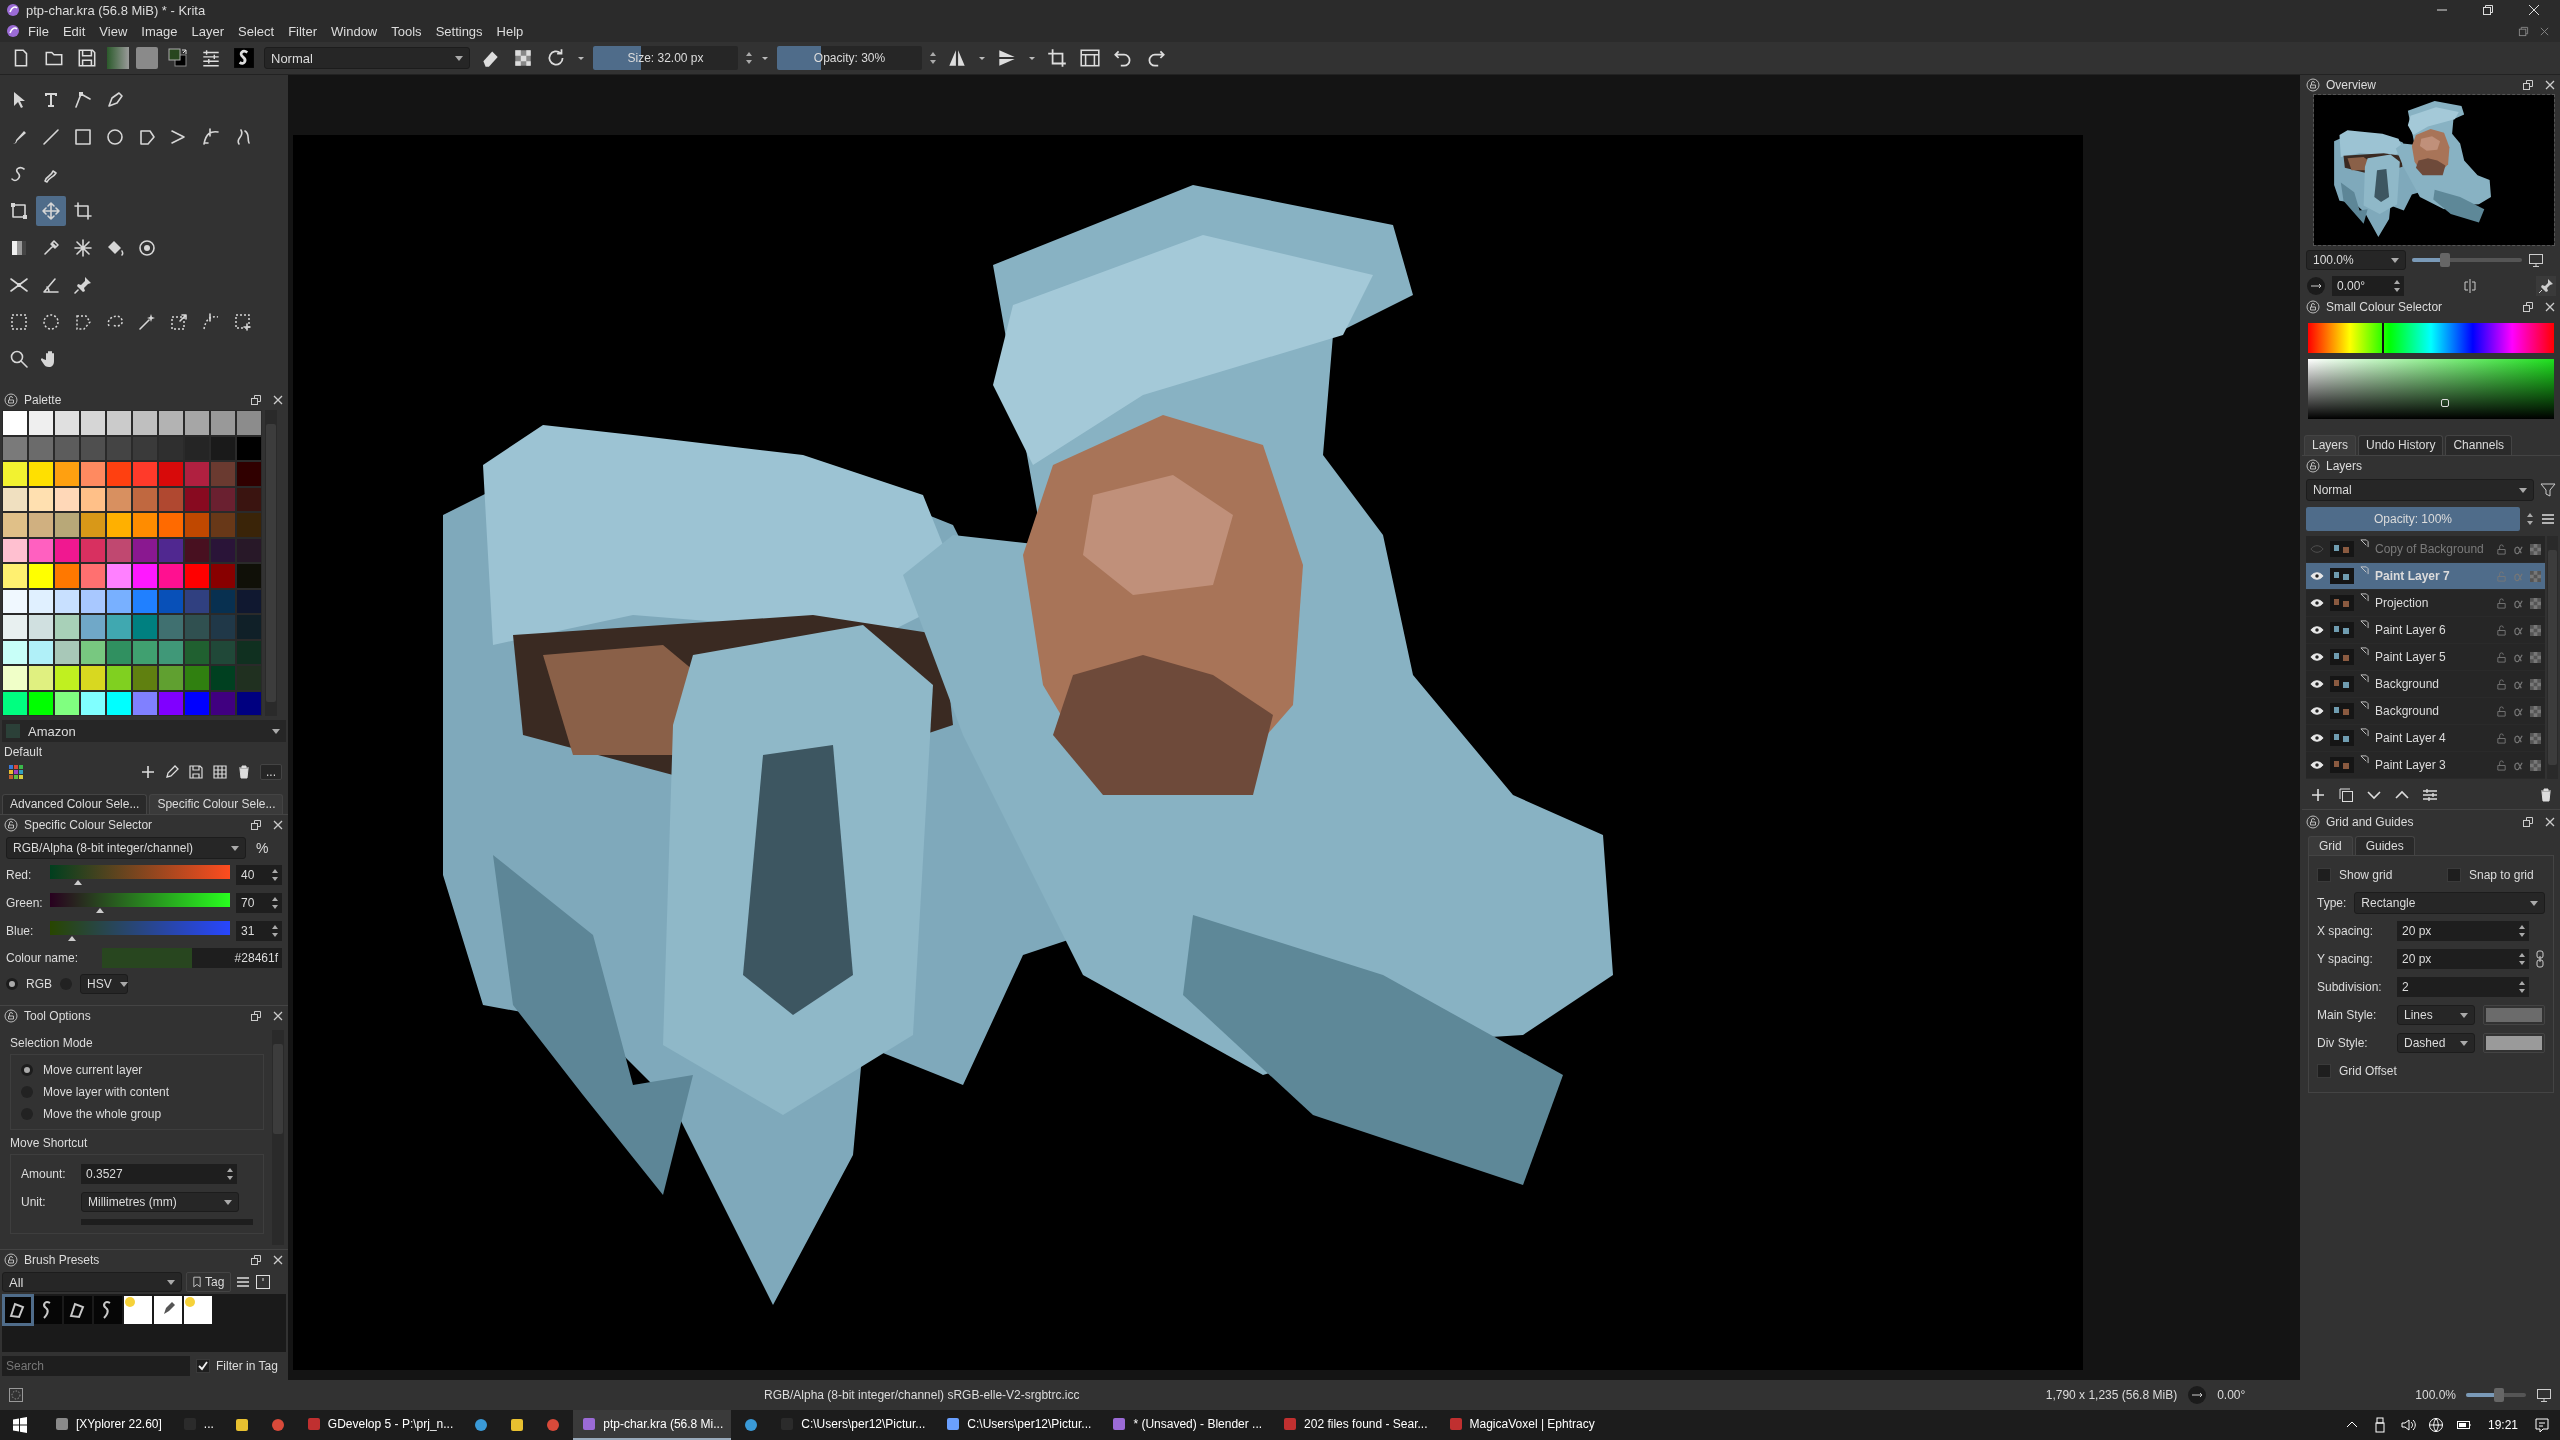 The height and width of the screenshot is (1440, 2560). I want to click on channel-label: Red:, so click(19, 875).